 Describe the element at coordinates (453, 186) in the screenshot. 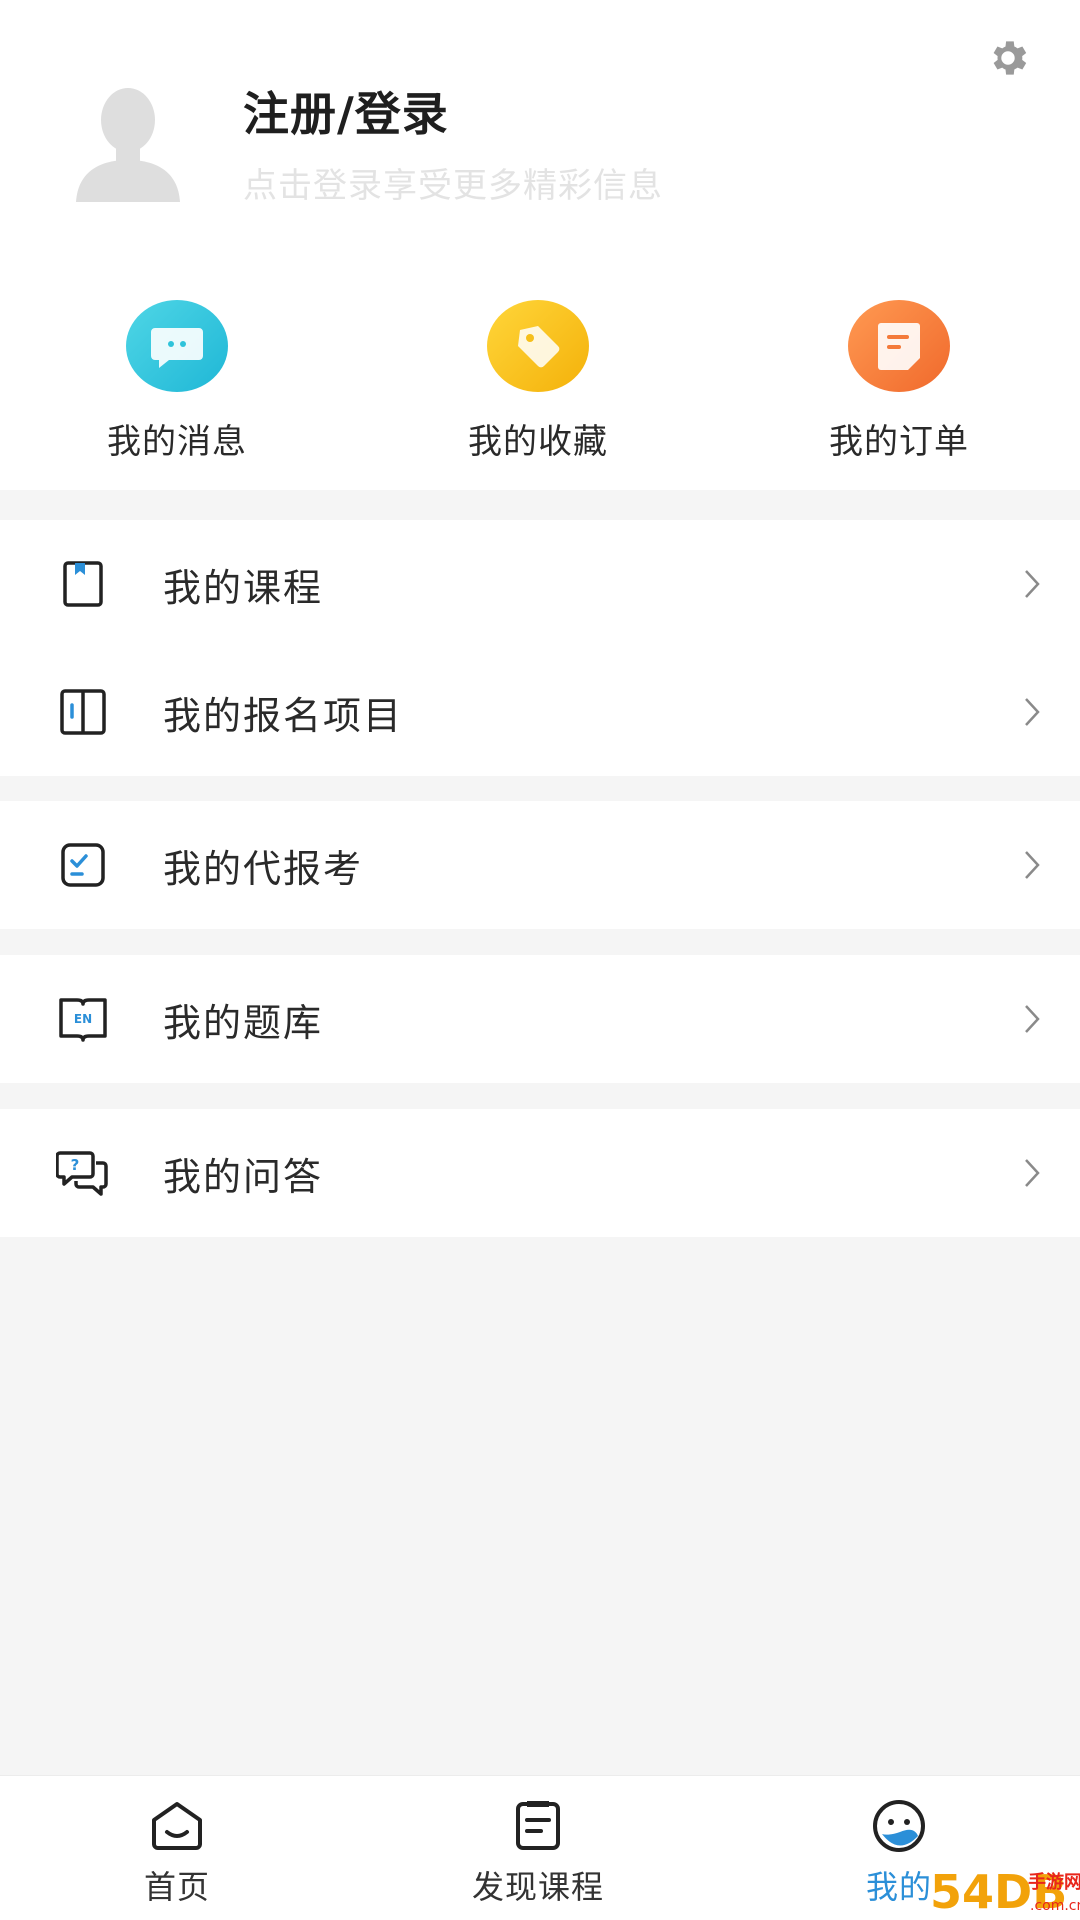

I see `login-subtitle: 点击登录享受更多精彩信息` at that location.